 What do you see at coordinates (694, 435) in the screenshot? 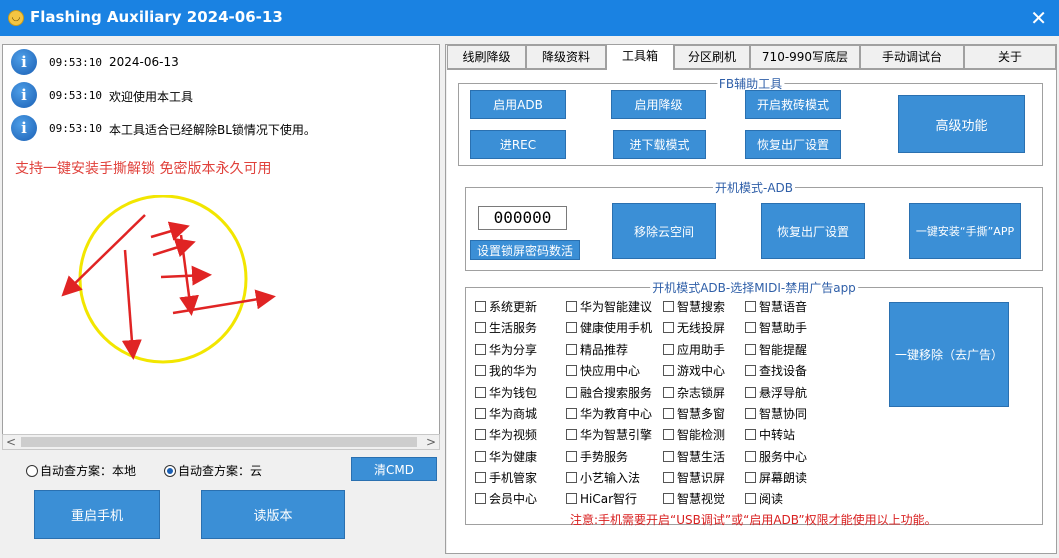
I see `app-checkbox: 智能检测` at bounding box center [694, 435].